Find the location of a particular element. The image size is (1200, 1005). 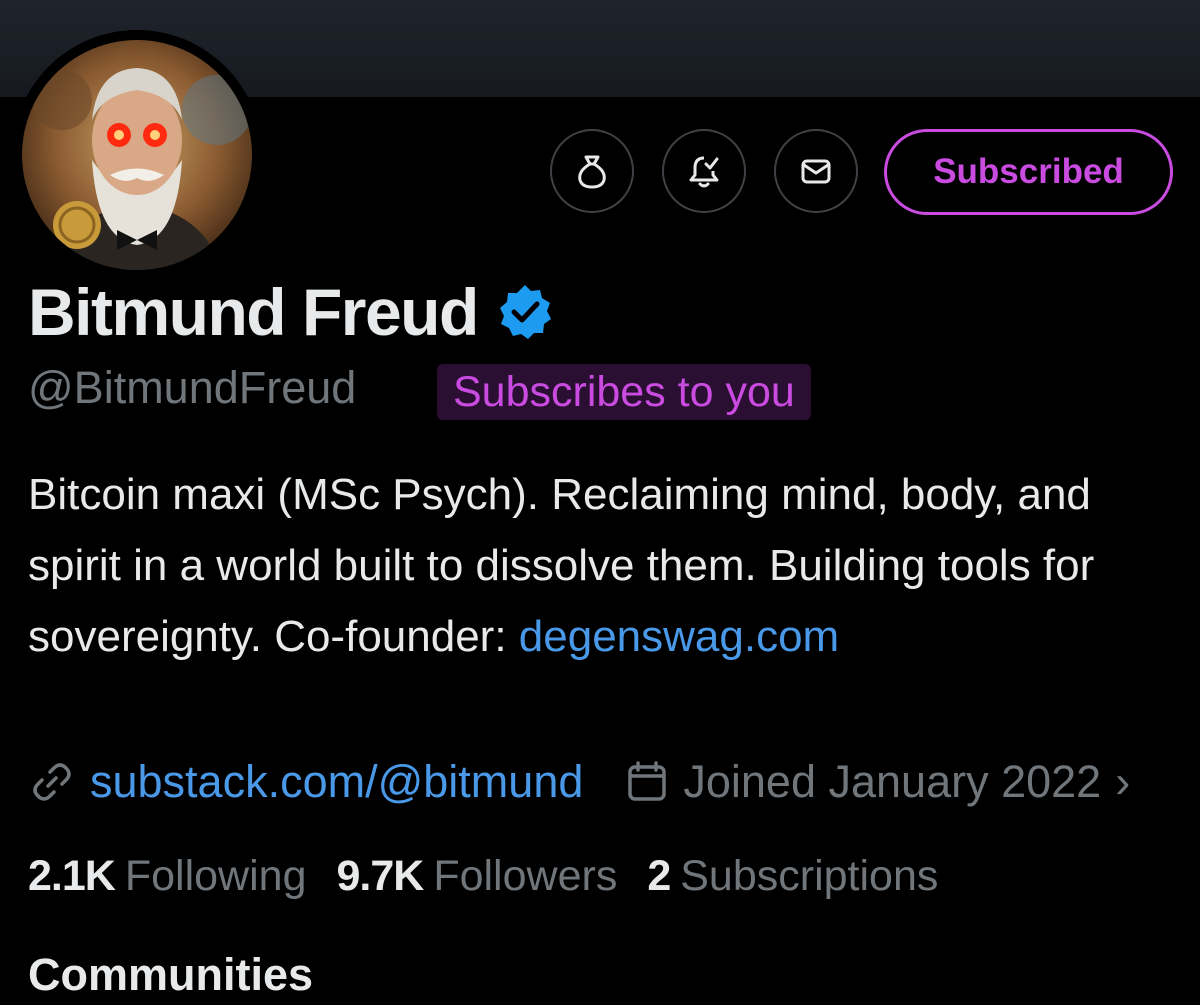

display-name: Bitmund Freud is located at coordinates (253, 312).